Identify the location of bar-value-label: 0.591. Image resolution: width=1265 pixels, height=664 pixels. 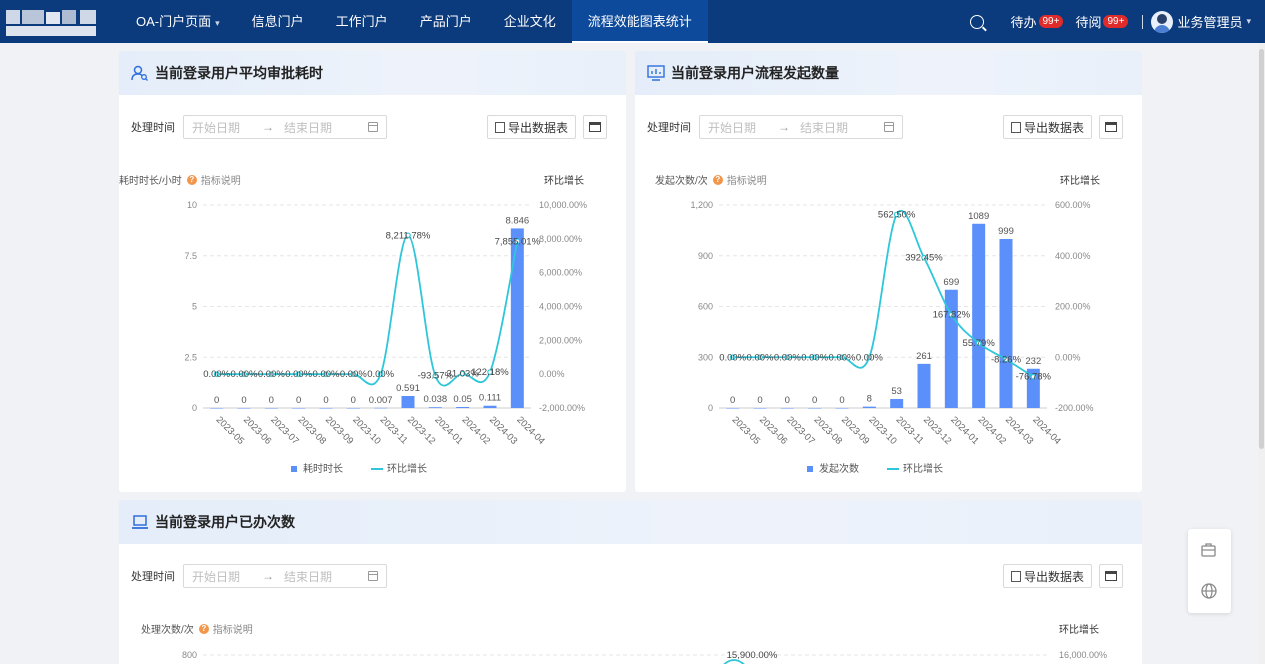
(408, 388).